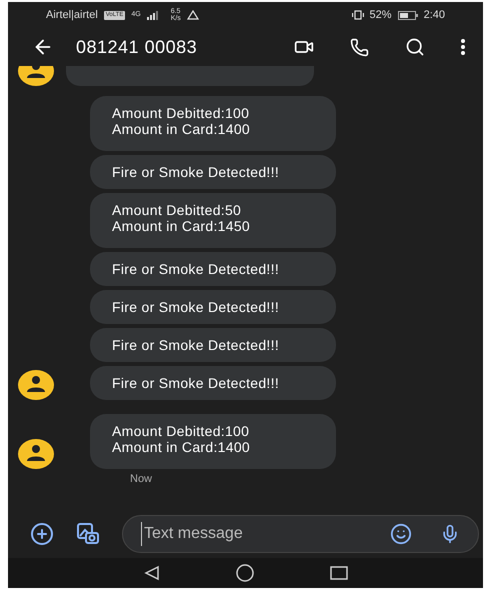  I want to click on nav-back-button, so click(152, 573).